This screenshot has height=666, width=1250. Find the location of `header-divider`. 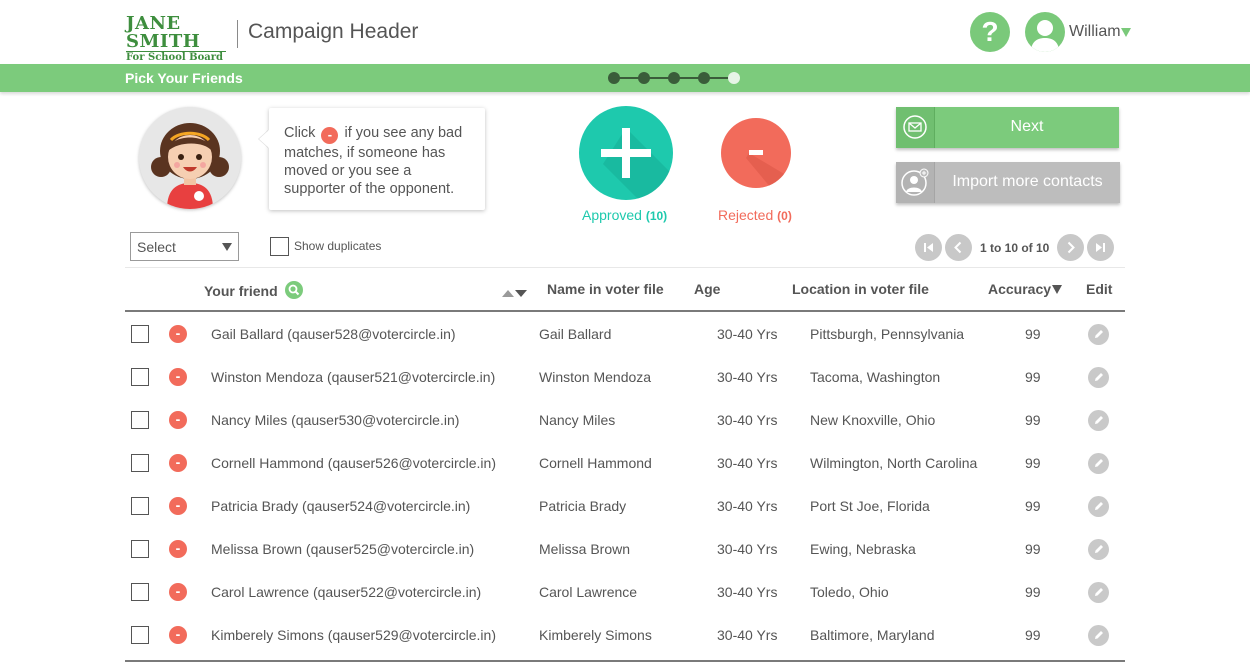

header-divider is located at coordinates (237, 34).